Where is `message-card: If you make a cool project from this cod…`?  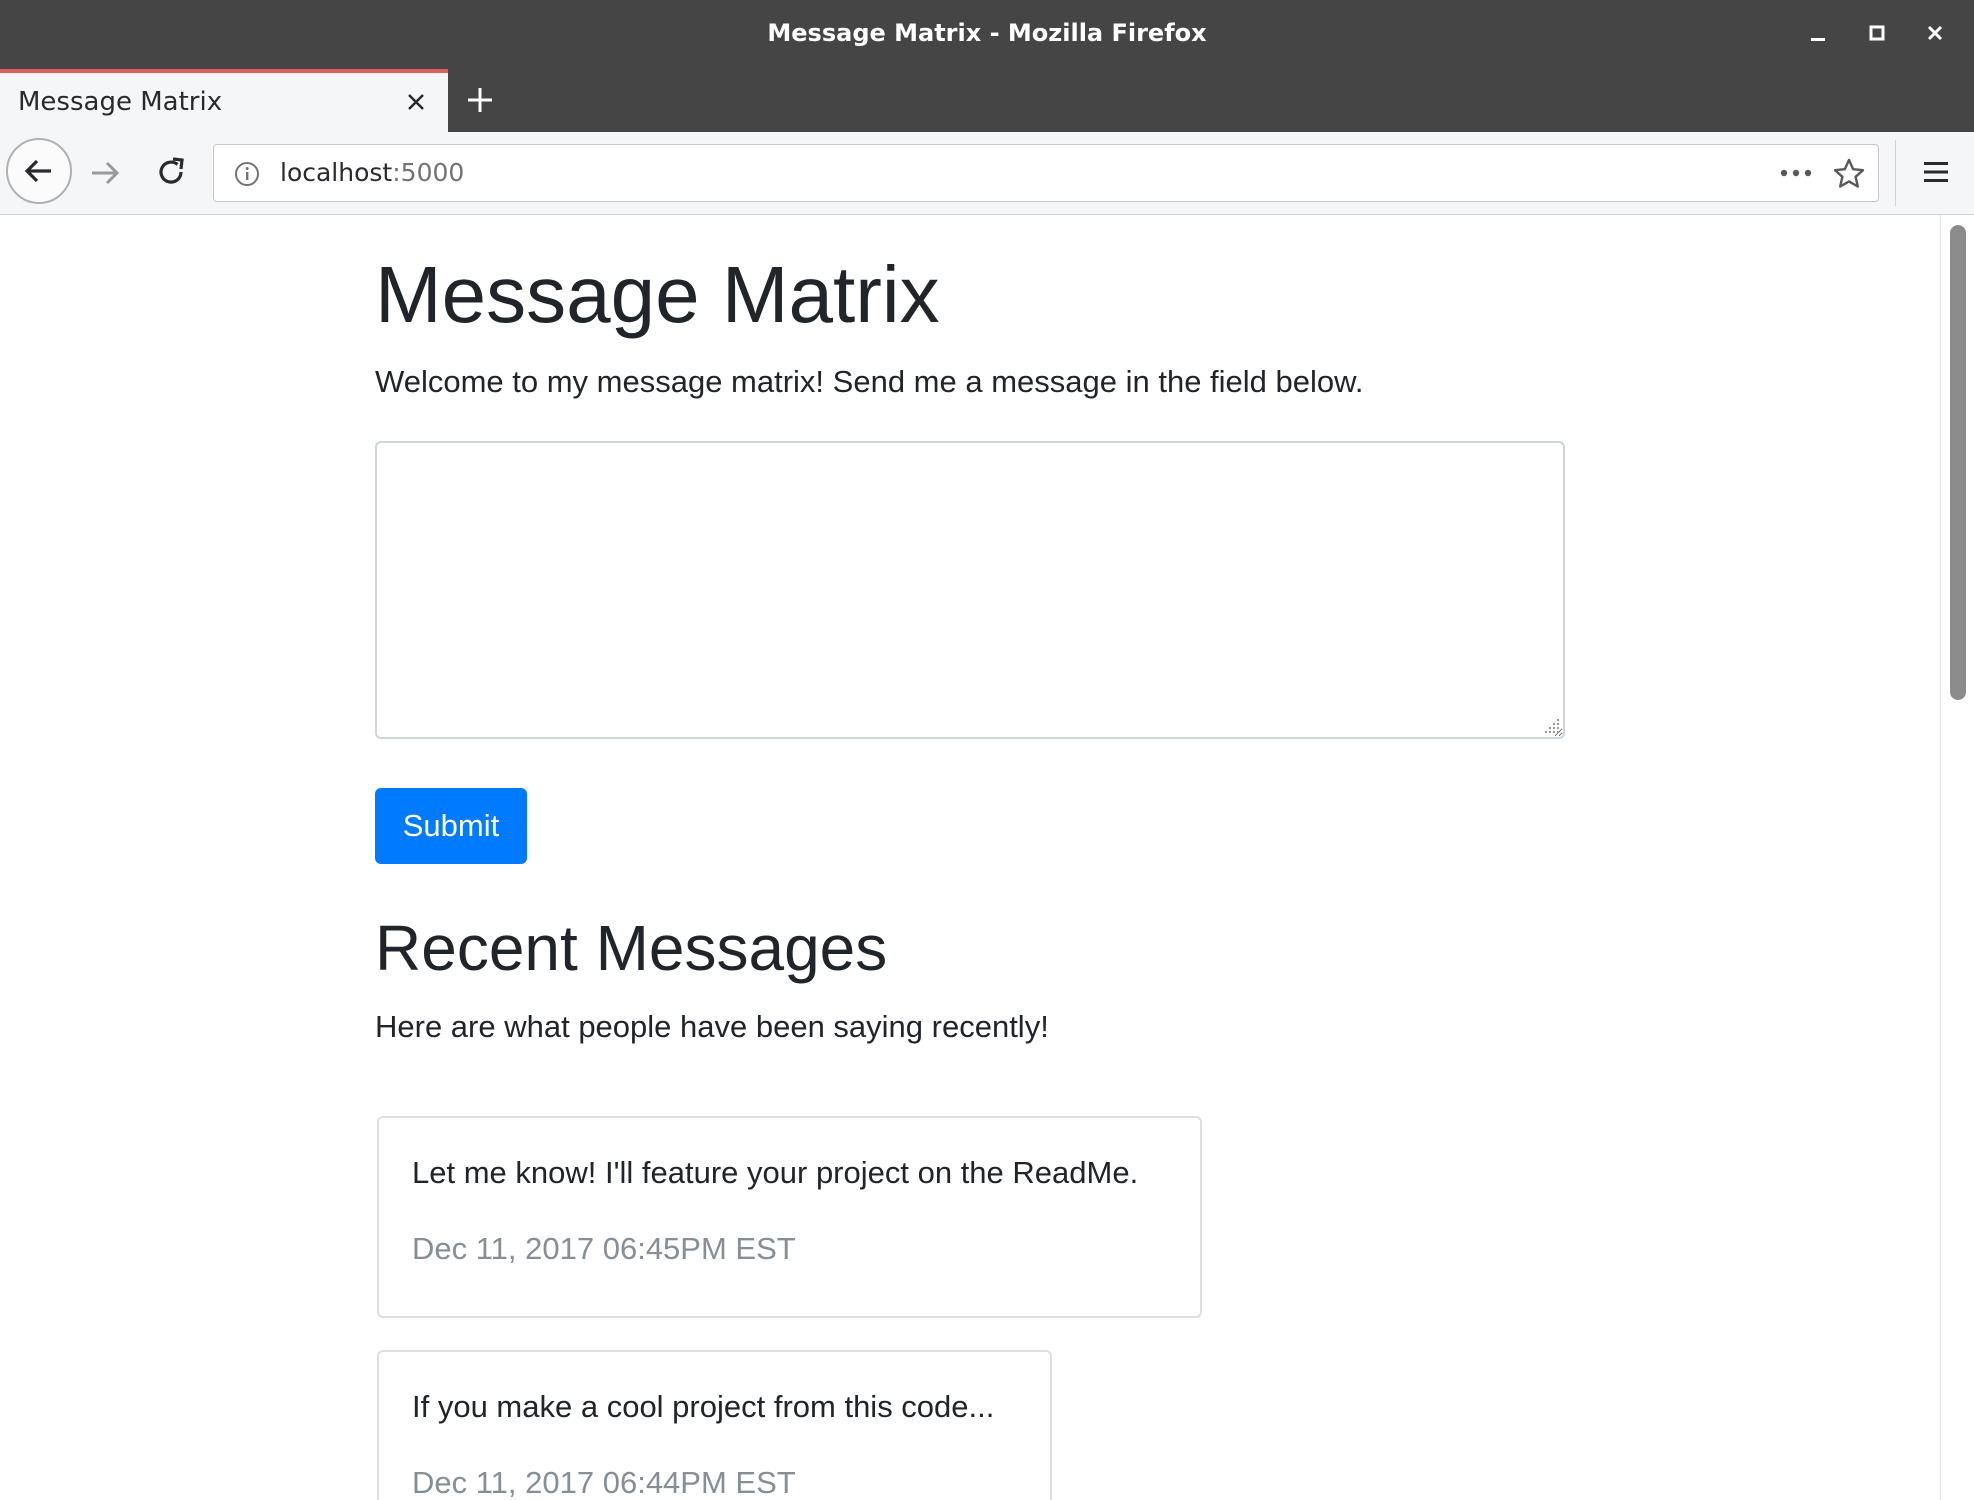 message-card: If you make a cool project from this cod… is located at coordinates (714, 1425).